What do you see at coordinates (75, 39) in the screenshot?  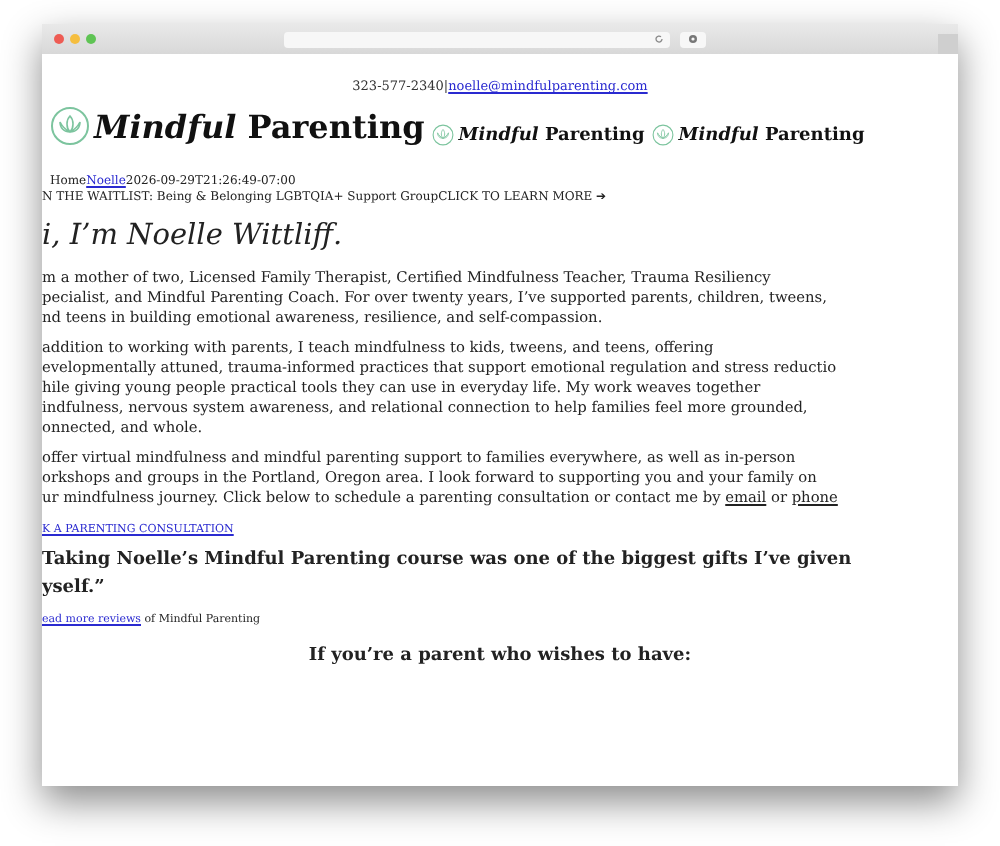 I see `minimize-icon` at bounding box center [75, 39].